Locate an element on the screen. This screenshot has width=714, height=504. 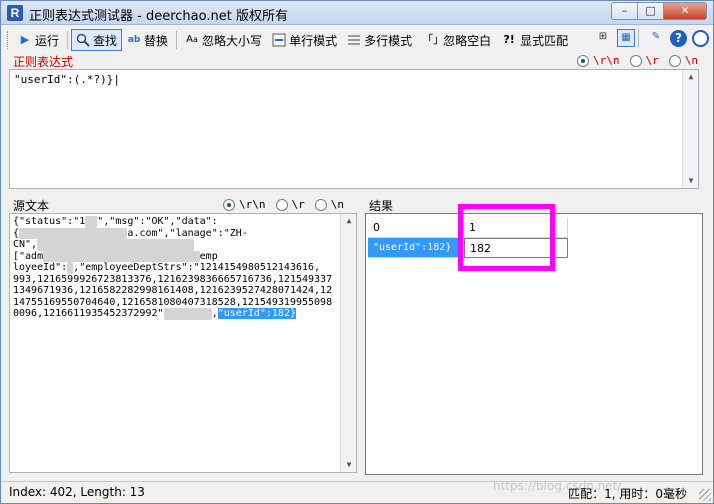
source-newline-crlf-label: \r\n is located at coordinates (252, 204).